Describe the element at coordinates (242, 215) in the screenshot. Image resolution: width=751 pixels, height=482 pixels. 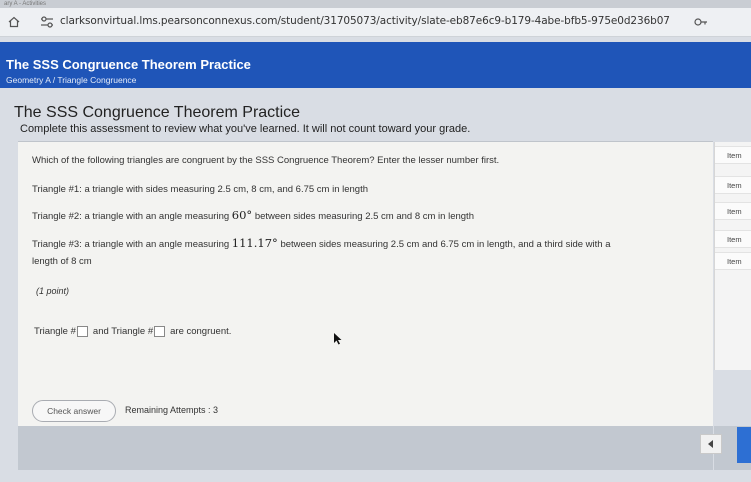
I see `triangle-2-angle: 60°` at that location.